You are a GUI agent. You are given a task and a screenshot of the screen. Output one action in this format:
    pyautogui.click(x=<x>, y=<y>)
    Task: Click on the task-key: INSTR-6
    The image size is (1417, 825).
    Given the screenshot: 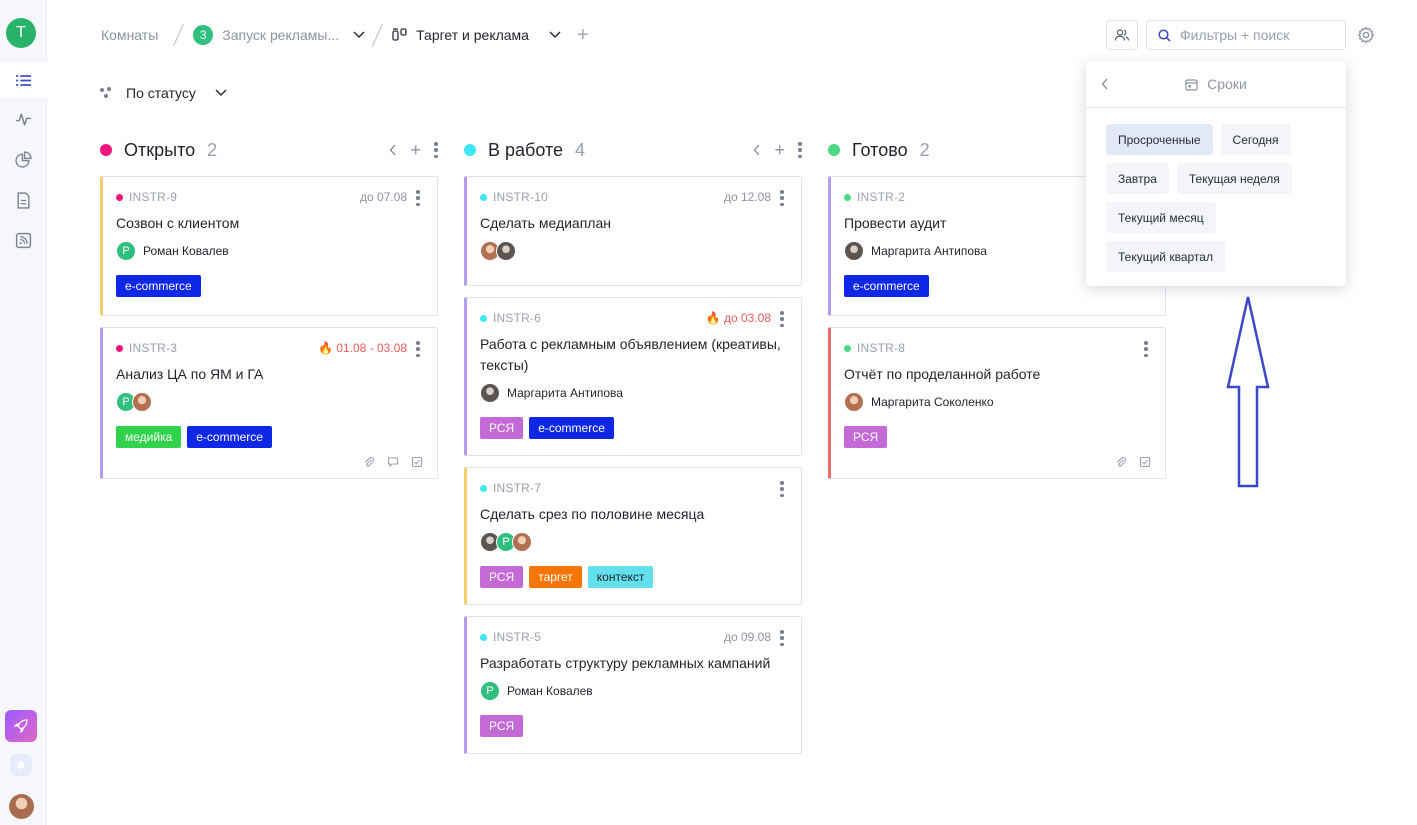 What is the action you would take?
    pyautogui.click(x=517, y=318)
    